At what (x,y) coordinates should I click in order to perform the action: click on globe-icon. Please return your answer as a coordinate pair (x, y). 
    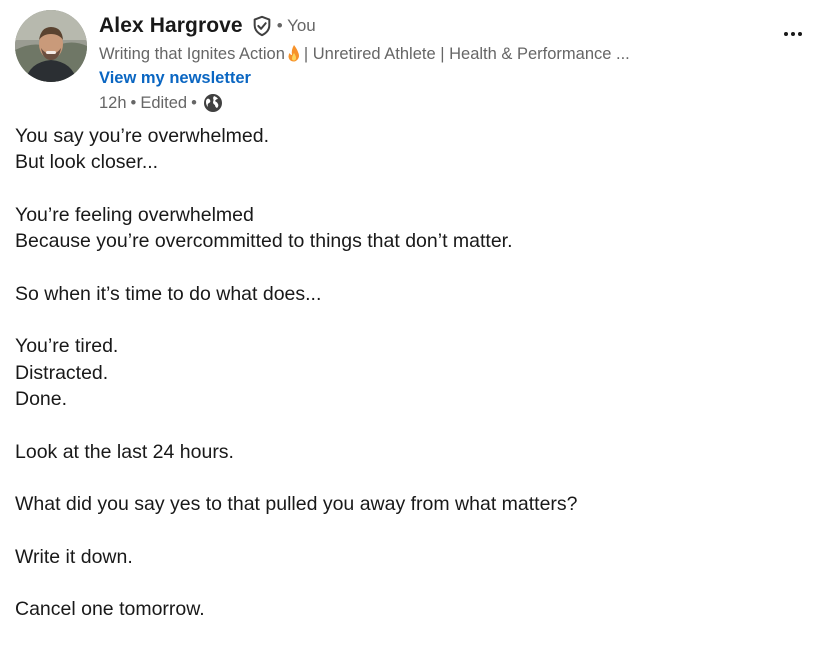
    Looking at the image, I should click on (213, 103).